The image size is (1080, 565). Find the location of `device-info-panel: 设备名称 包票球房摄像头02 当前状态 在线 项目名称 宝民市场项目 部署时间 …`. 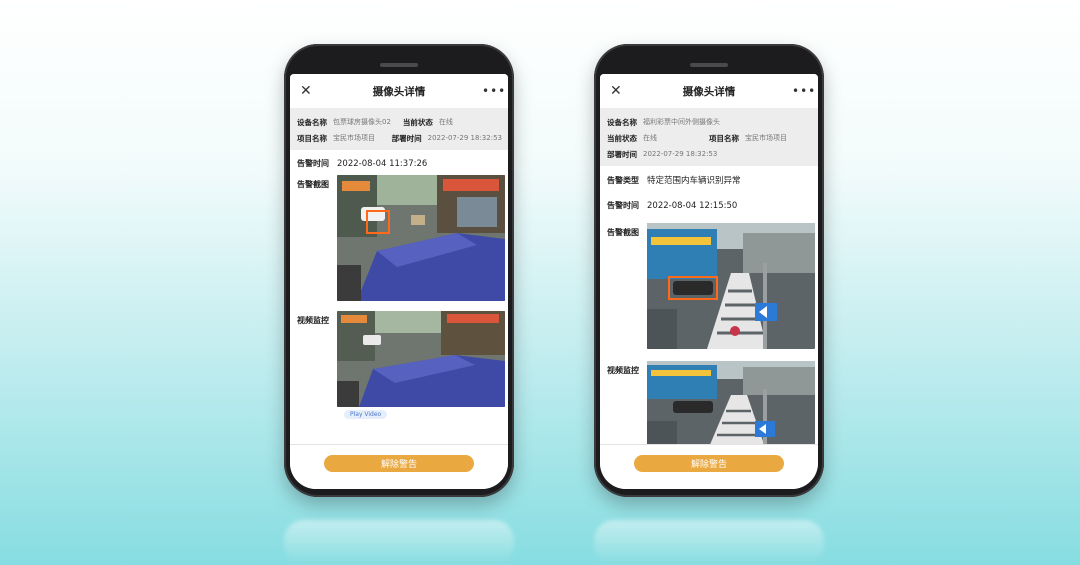

device-info-panel: 设备名称 包票球房摄像头02 当前状态 在线 项目名称 宝民市场项目 部署时间 … is located at coordinates (399, 129).